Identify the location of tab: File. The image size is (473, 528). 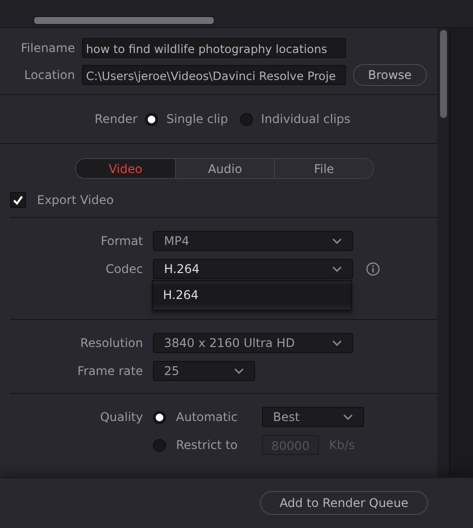
(324, 168).